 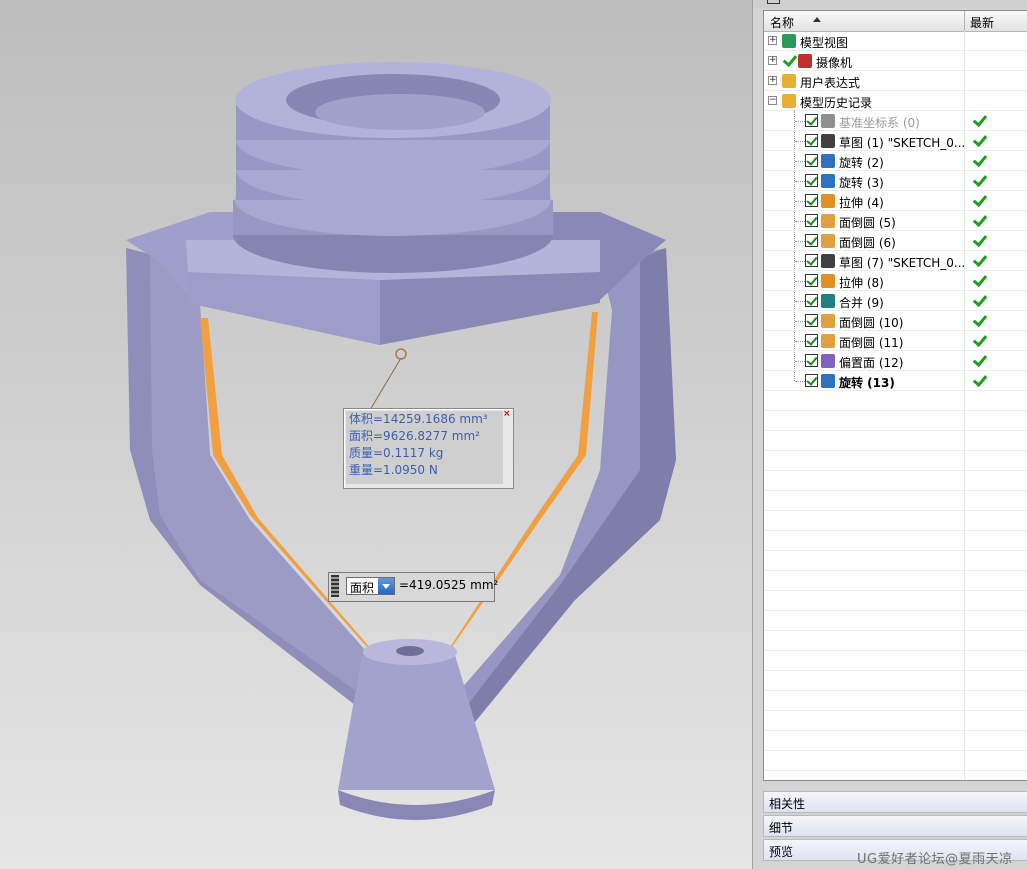 What do you see at coordinates (935, 859) in the screenshot?
I see `watermark-text: UG爱好者论坛@夏雨天凉` at bounding box center [935, 859].